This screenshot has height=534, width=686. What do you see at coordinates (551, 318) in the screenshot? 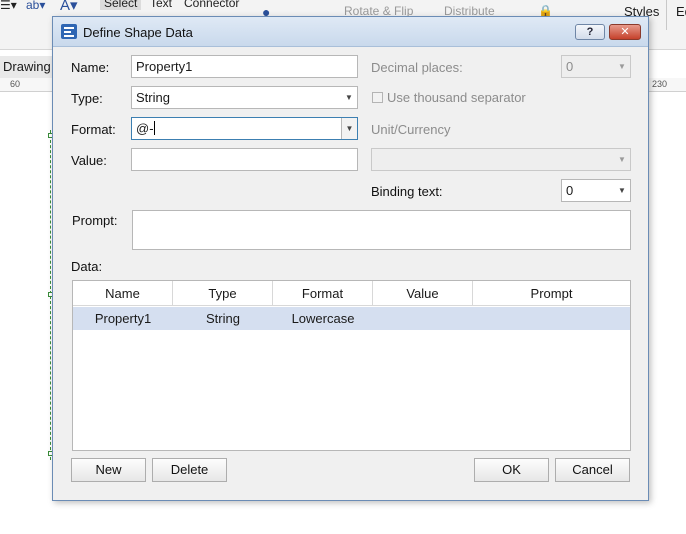
I see `cell-prompt` at bounding box center [551, 318].